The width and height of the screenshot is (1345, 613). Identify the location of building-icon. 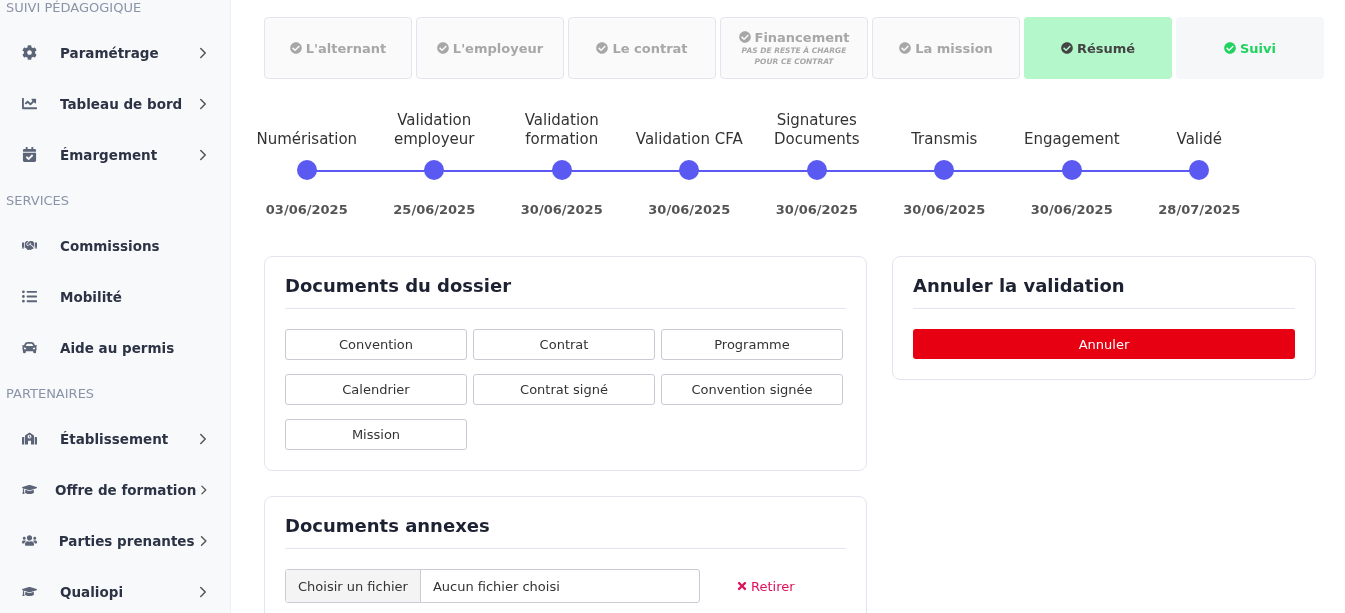
(29, 438).